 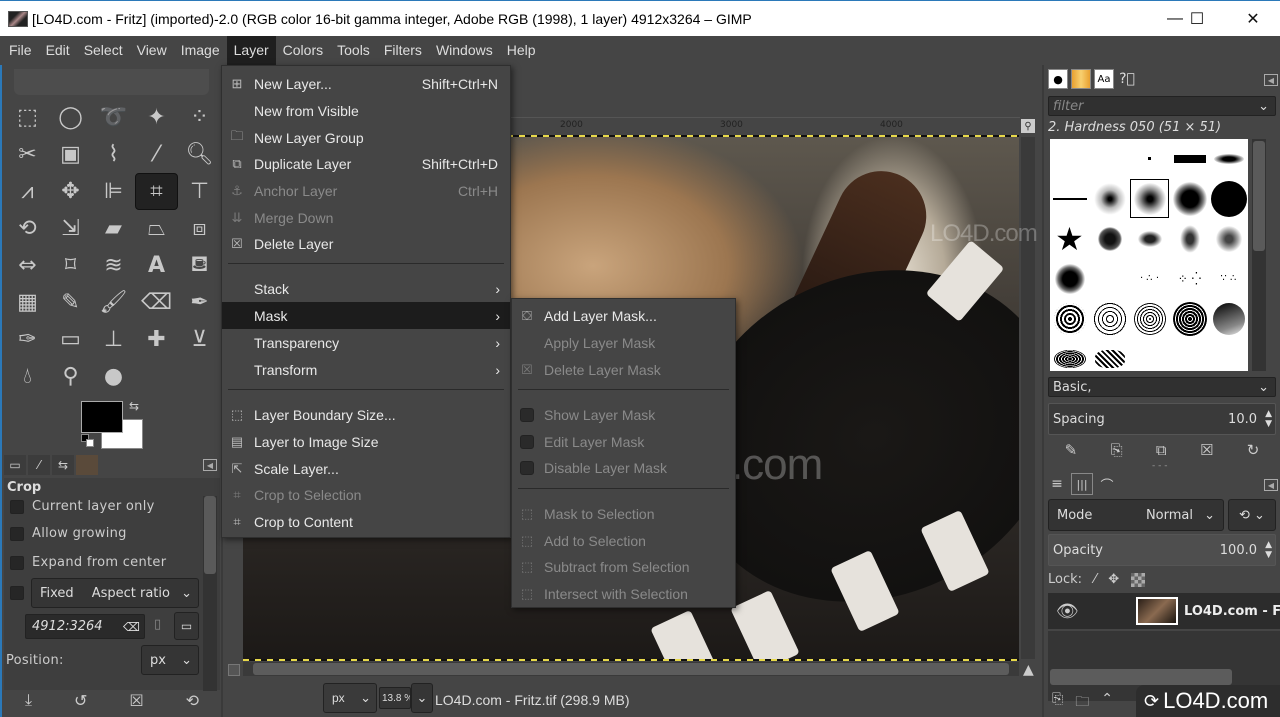 I want to click on expand-from-center-option: Expand from center, so click(x=88, y=562).